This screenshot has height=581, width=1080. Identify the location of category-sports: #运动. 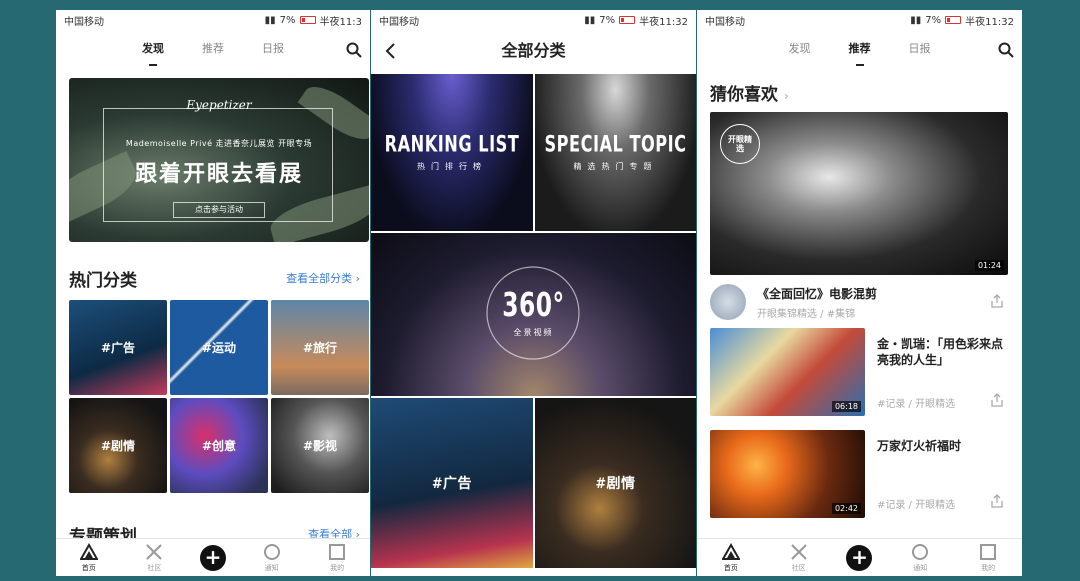
(219, 347).